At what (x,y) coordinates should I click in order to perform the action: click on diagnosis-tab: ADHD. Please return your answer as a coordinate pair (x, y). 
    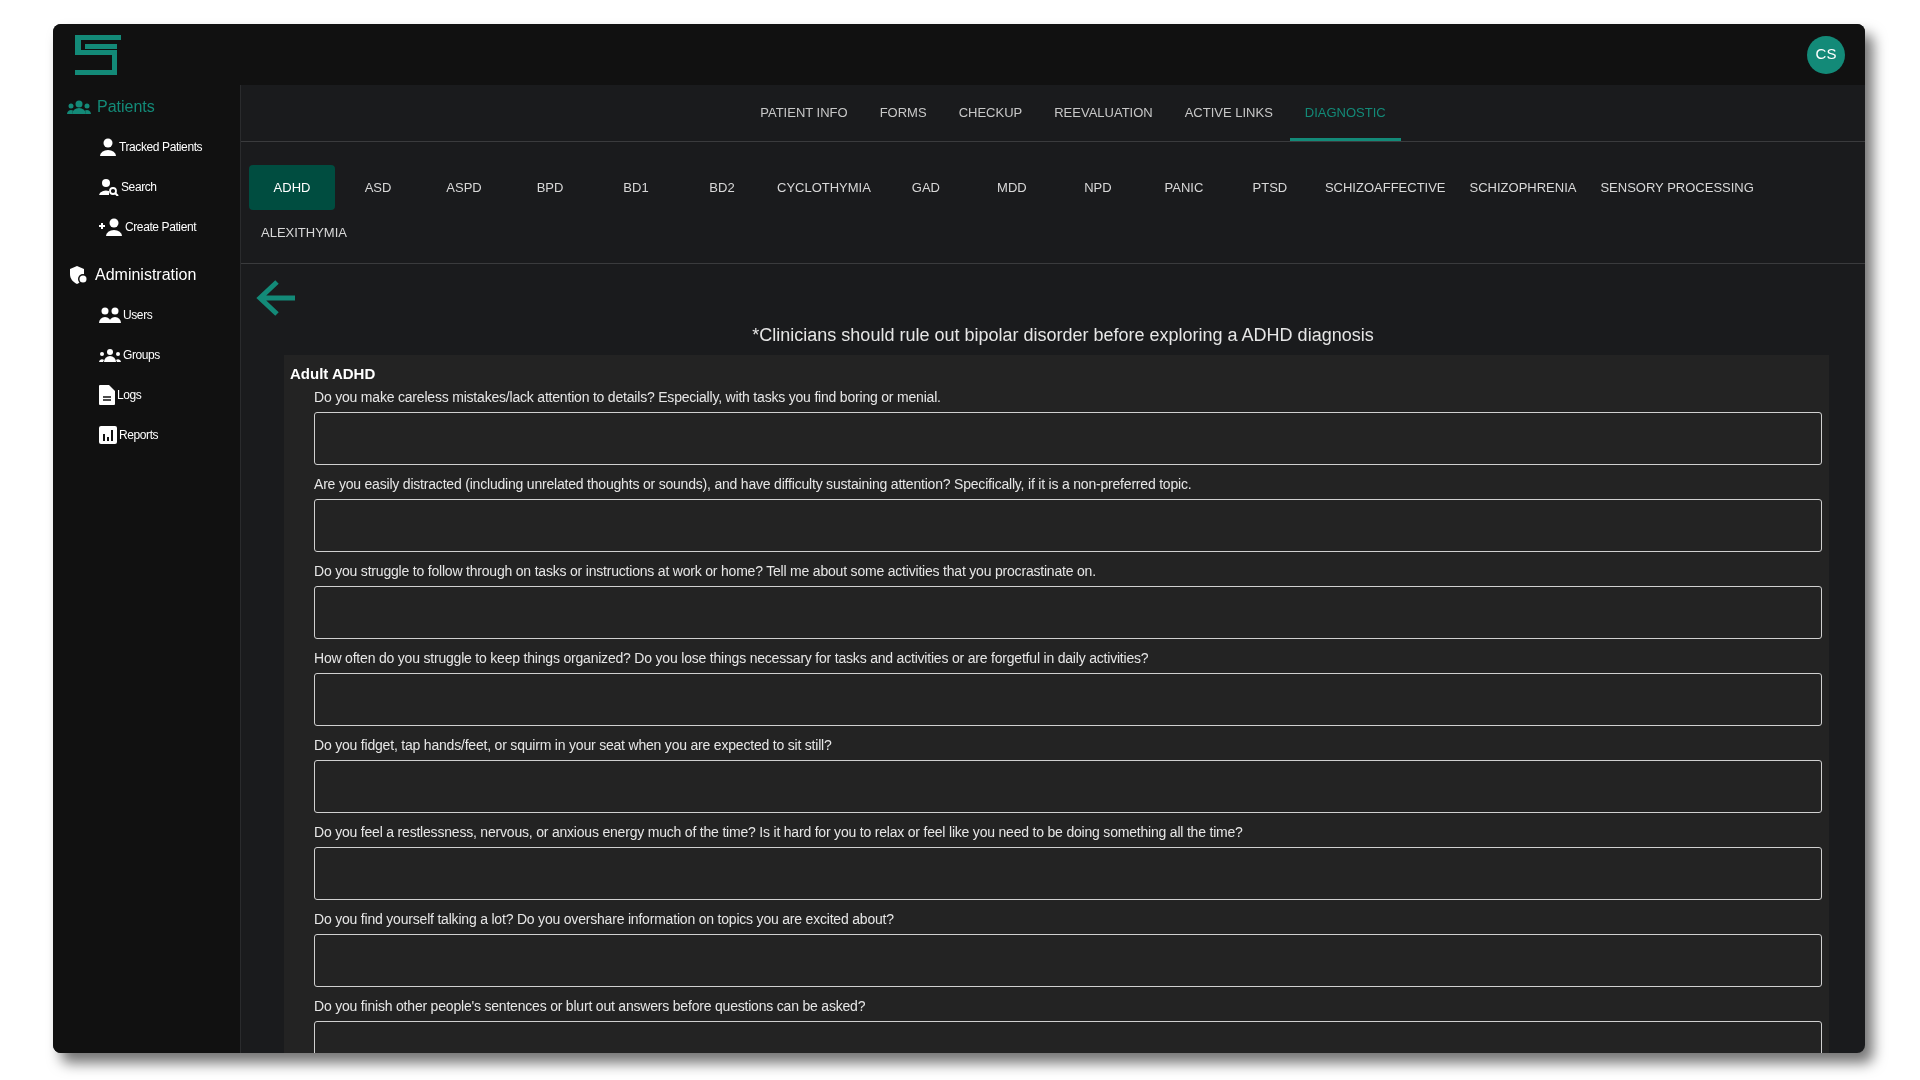
    Looking at the image, I should click on (292, 187).